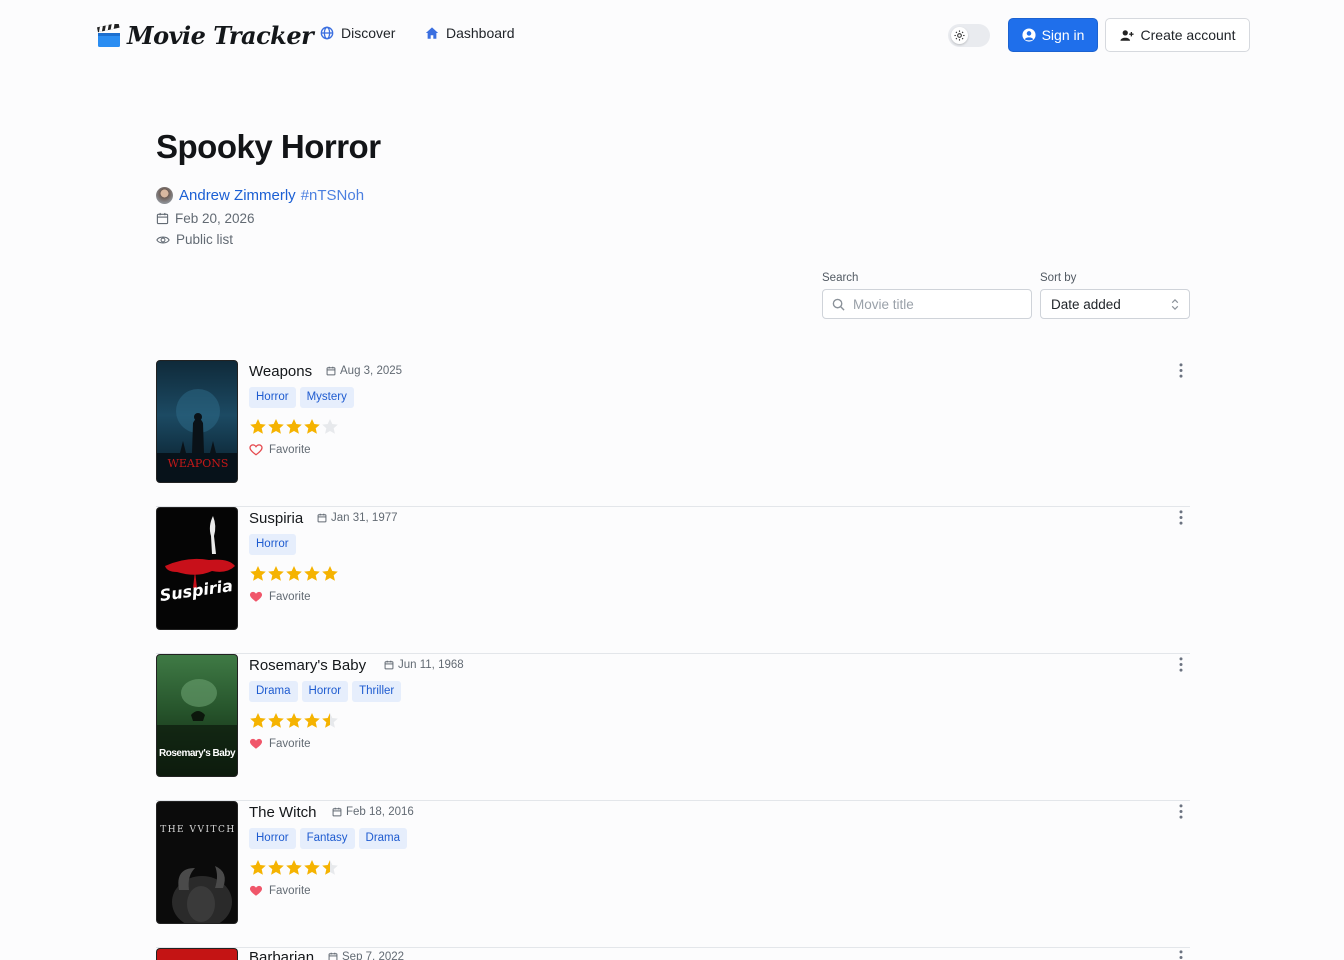 This screenshot has height=960, width=1344. What do you see at coordinates (280, 371) in the screenshot?
I see `movie-title: Weapons` at bounding box center [280, 371].